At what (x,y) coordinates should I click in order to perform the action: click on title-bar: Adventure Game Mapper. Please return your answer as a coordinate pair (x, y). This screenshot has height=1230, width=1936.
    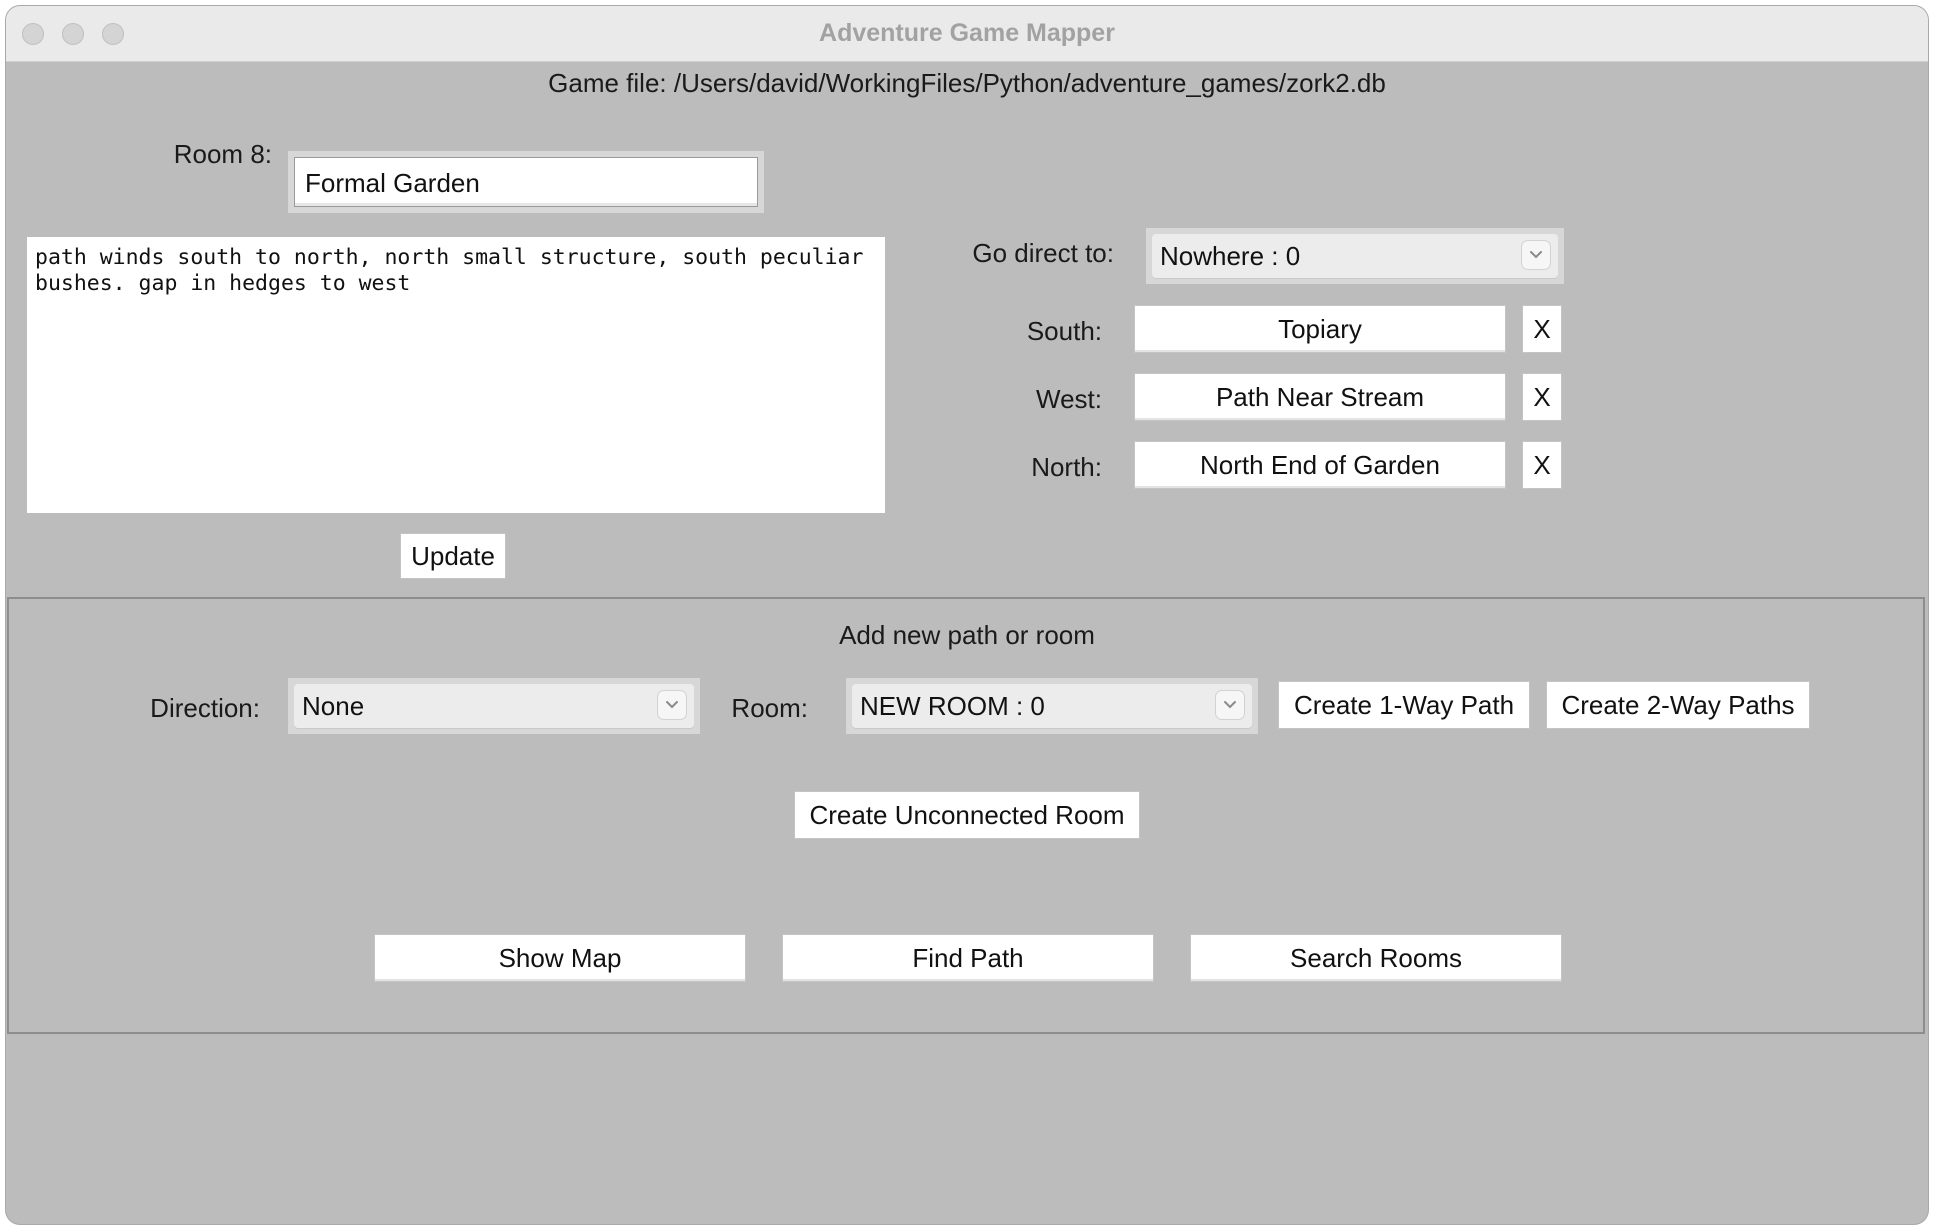
    Looking at the image, I should click on (967, 34).